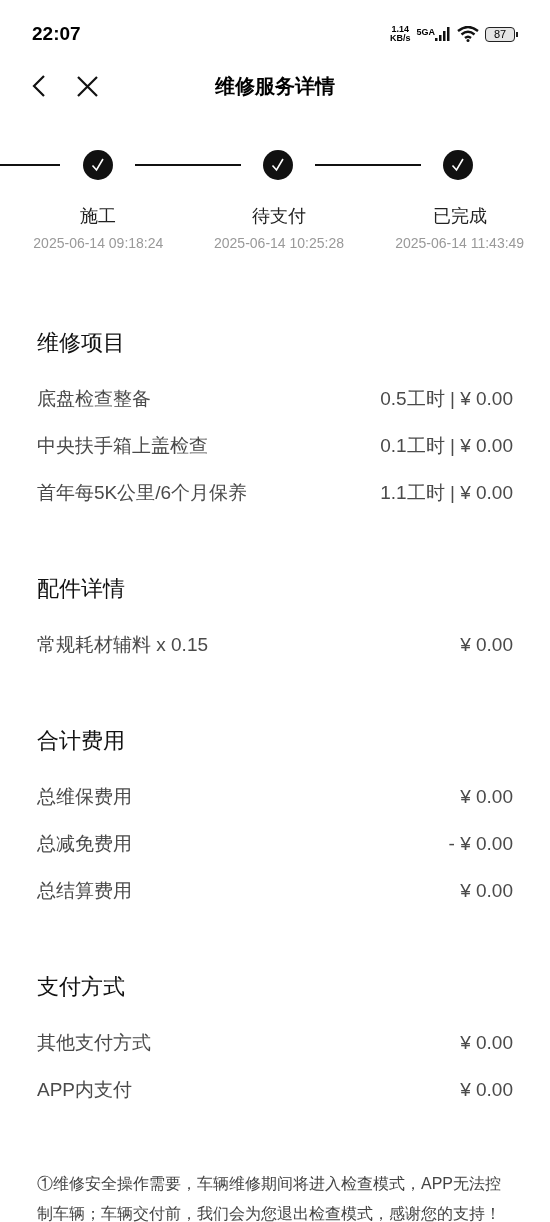  I want to click on status-time: 22:07, so click(56, 33).